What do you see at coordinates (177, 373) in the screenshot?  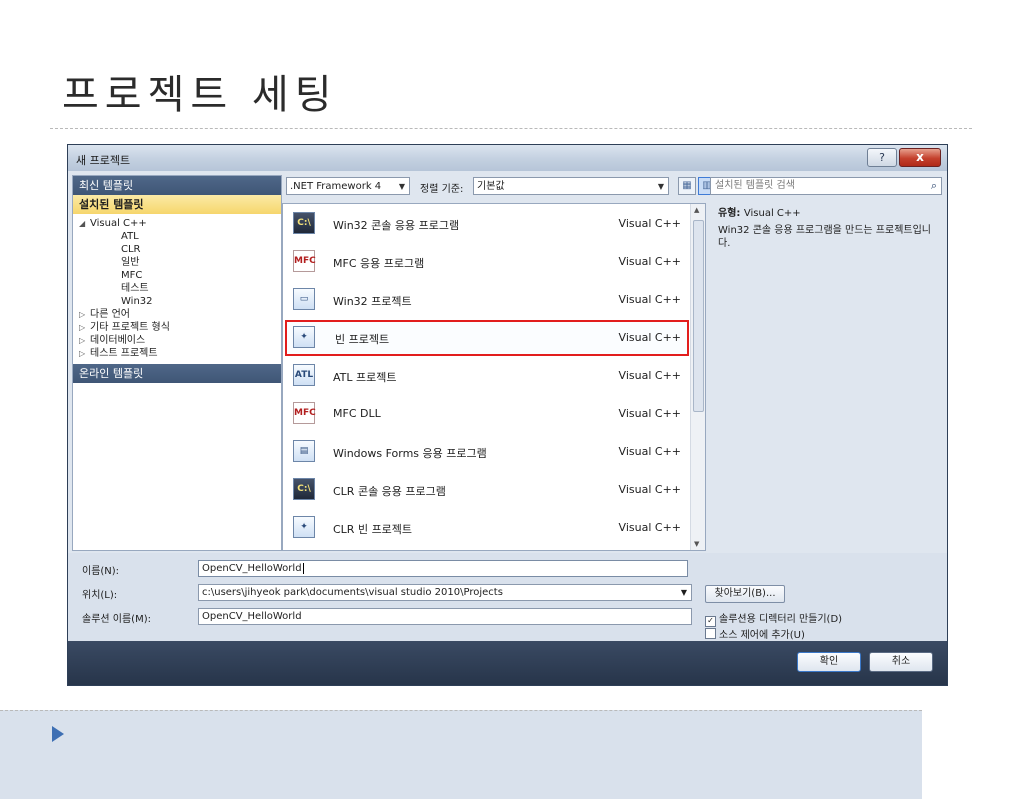 I see `online-templates-header: 온라인 템플릿` at bounding box center [177, 373].